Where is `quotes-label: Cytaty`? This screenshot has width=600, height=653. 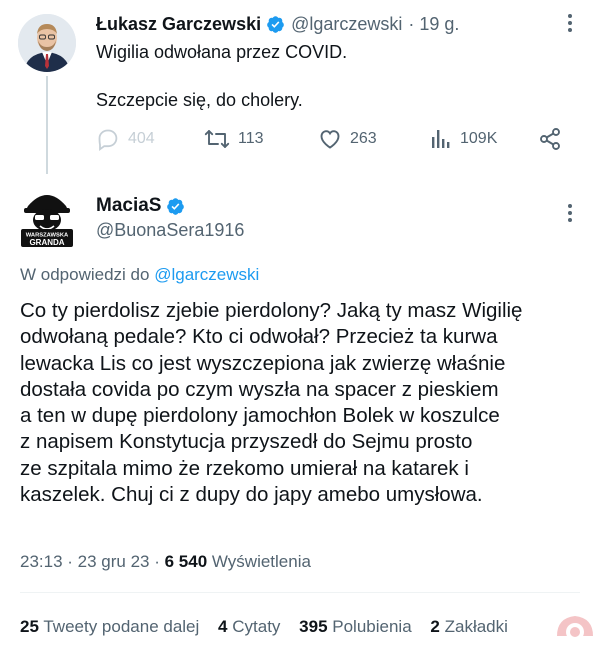
quotes-label: Cytaty is located at coordinates (256, 626).